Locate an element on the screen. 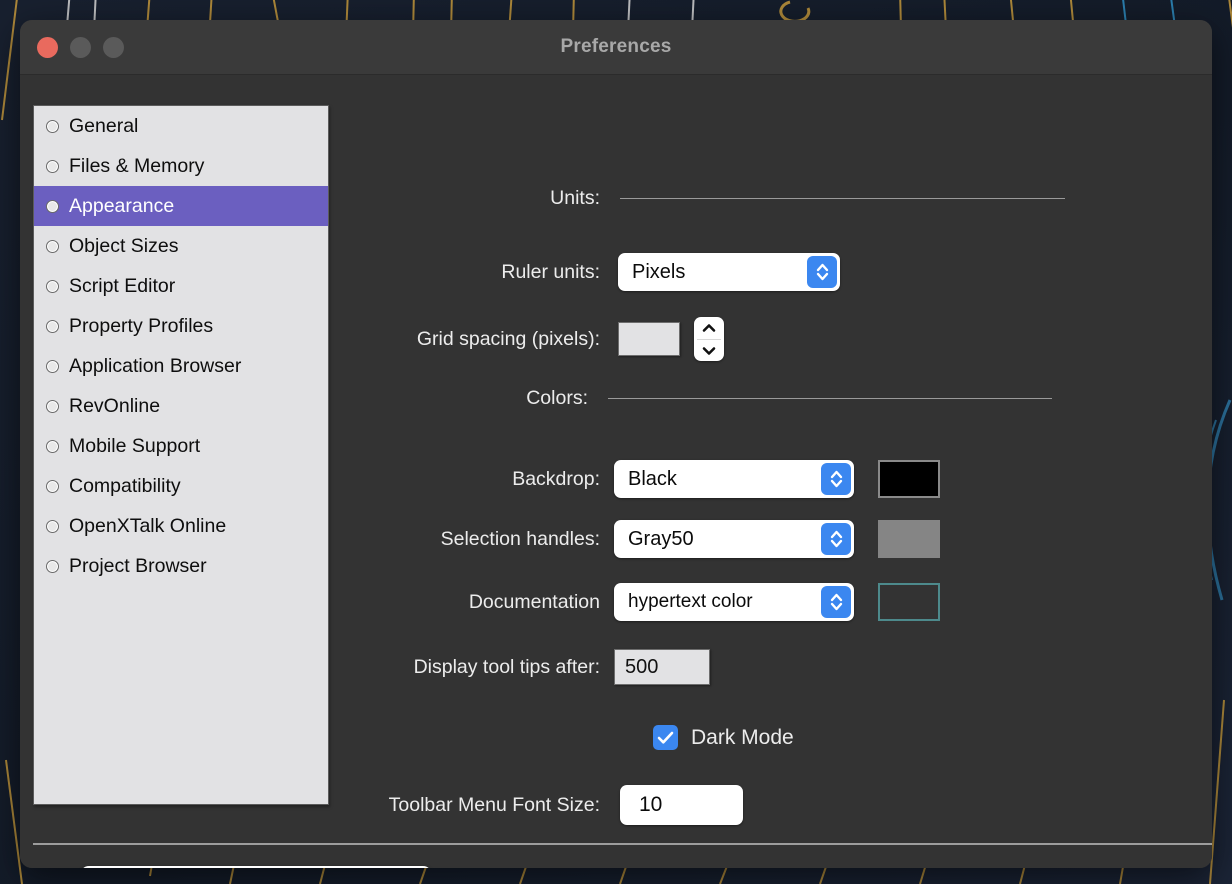  sidebar-item-application-browser: Application Browser is located at coordinates (181, 366).